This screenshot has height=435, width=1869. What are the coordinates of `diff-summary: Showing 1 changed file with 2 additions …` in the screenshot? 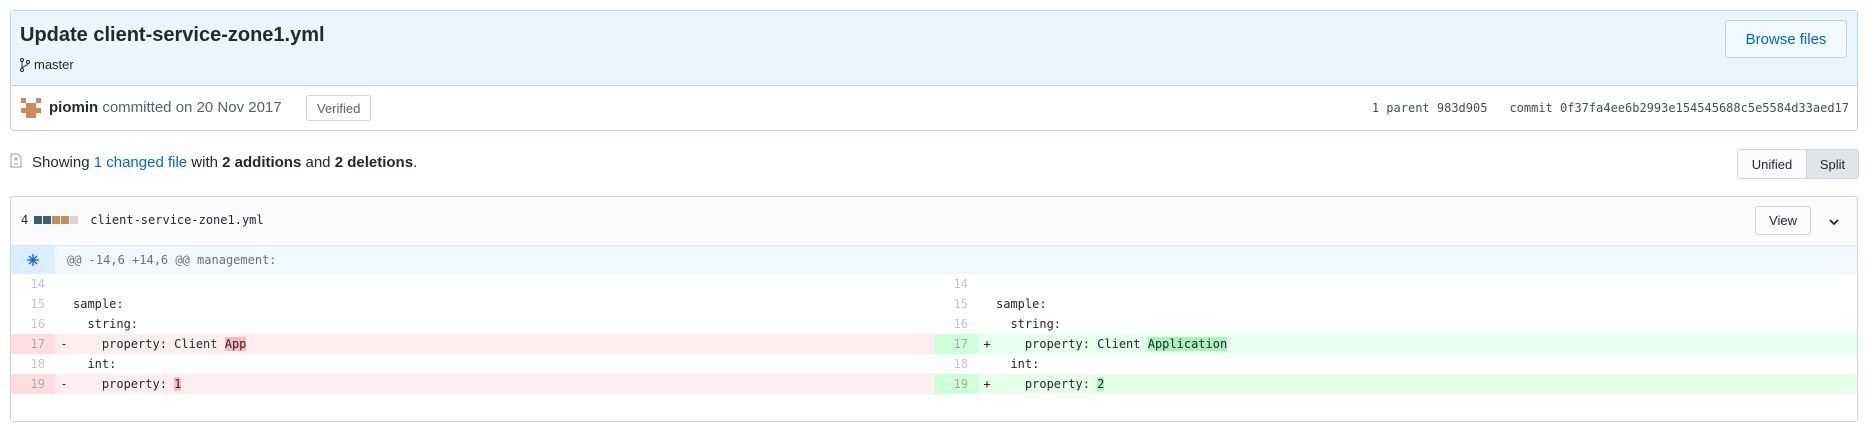 It's located at (213, 162).